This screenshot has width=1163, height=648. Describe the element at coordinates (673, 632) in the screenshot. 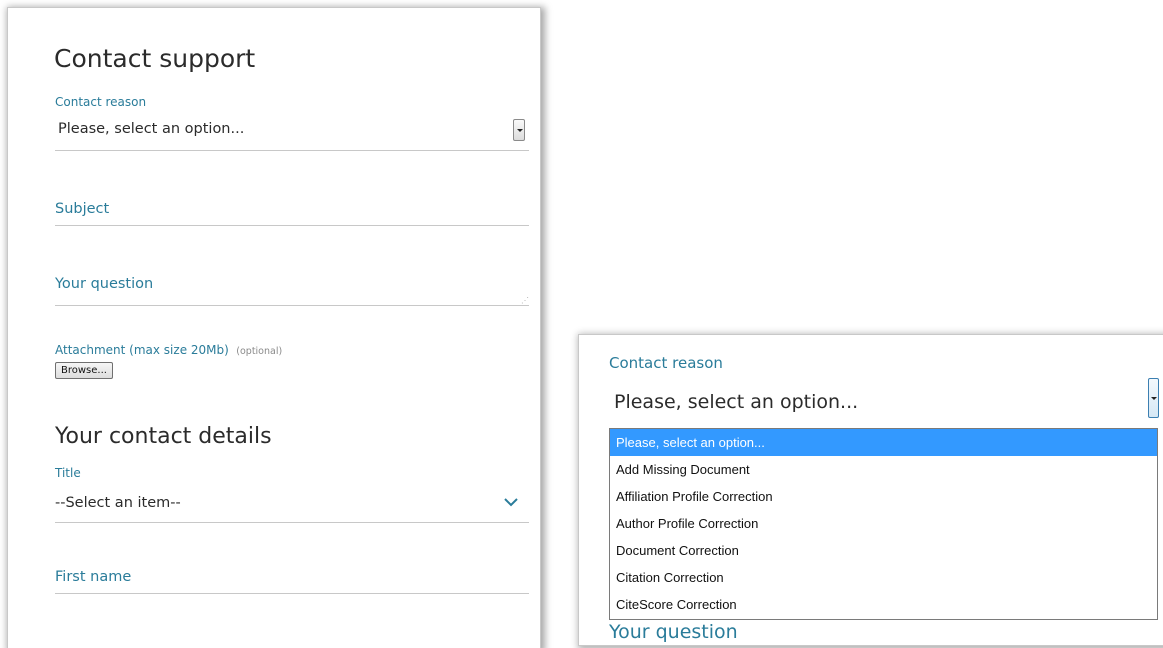

I see `zoom-next-field-label: Your question` at that location.